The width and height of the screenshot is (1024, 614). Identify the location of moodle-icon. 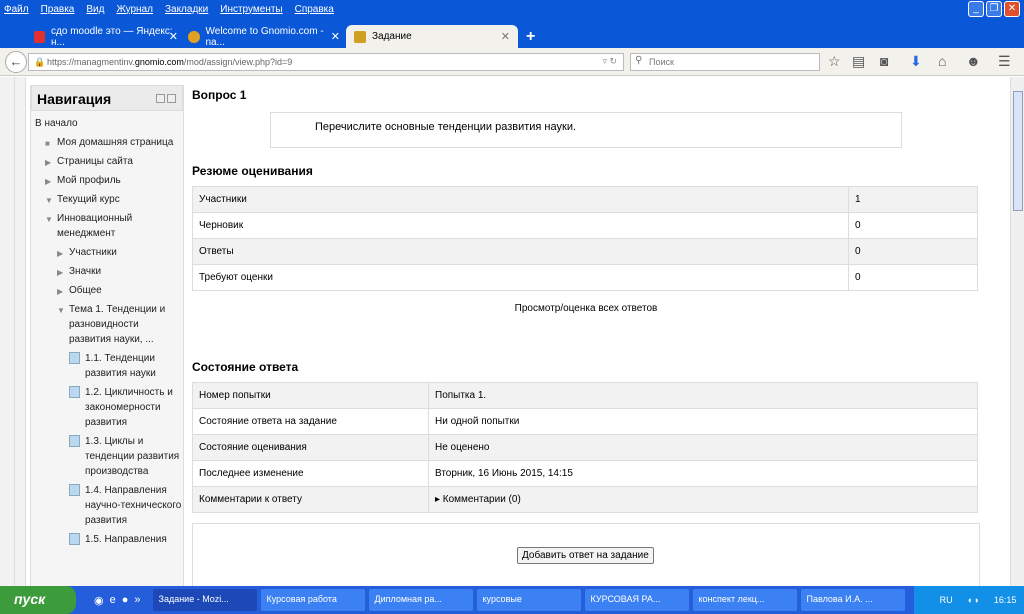
(360, 36).